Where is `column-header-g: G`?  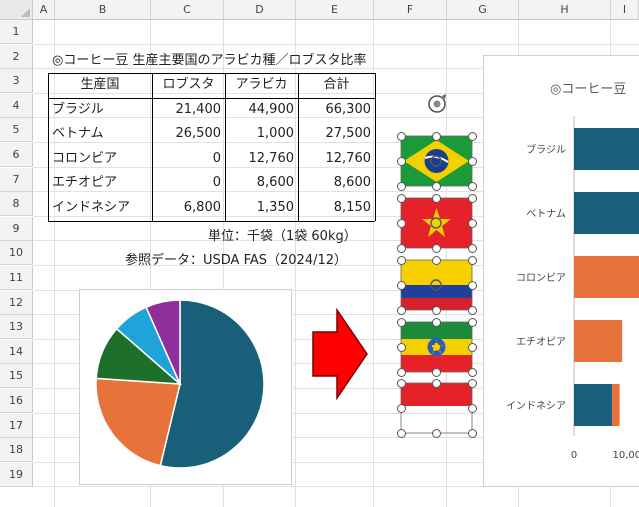
column-header-g: G is located at coordinates (483, 10).